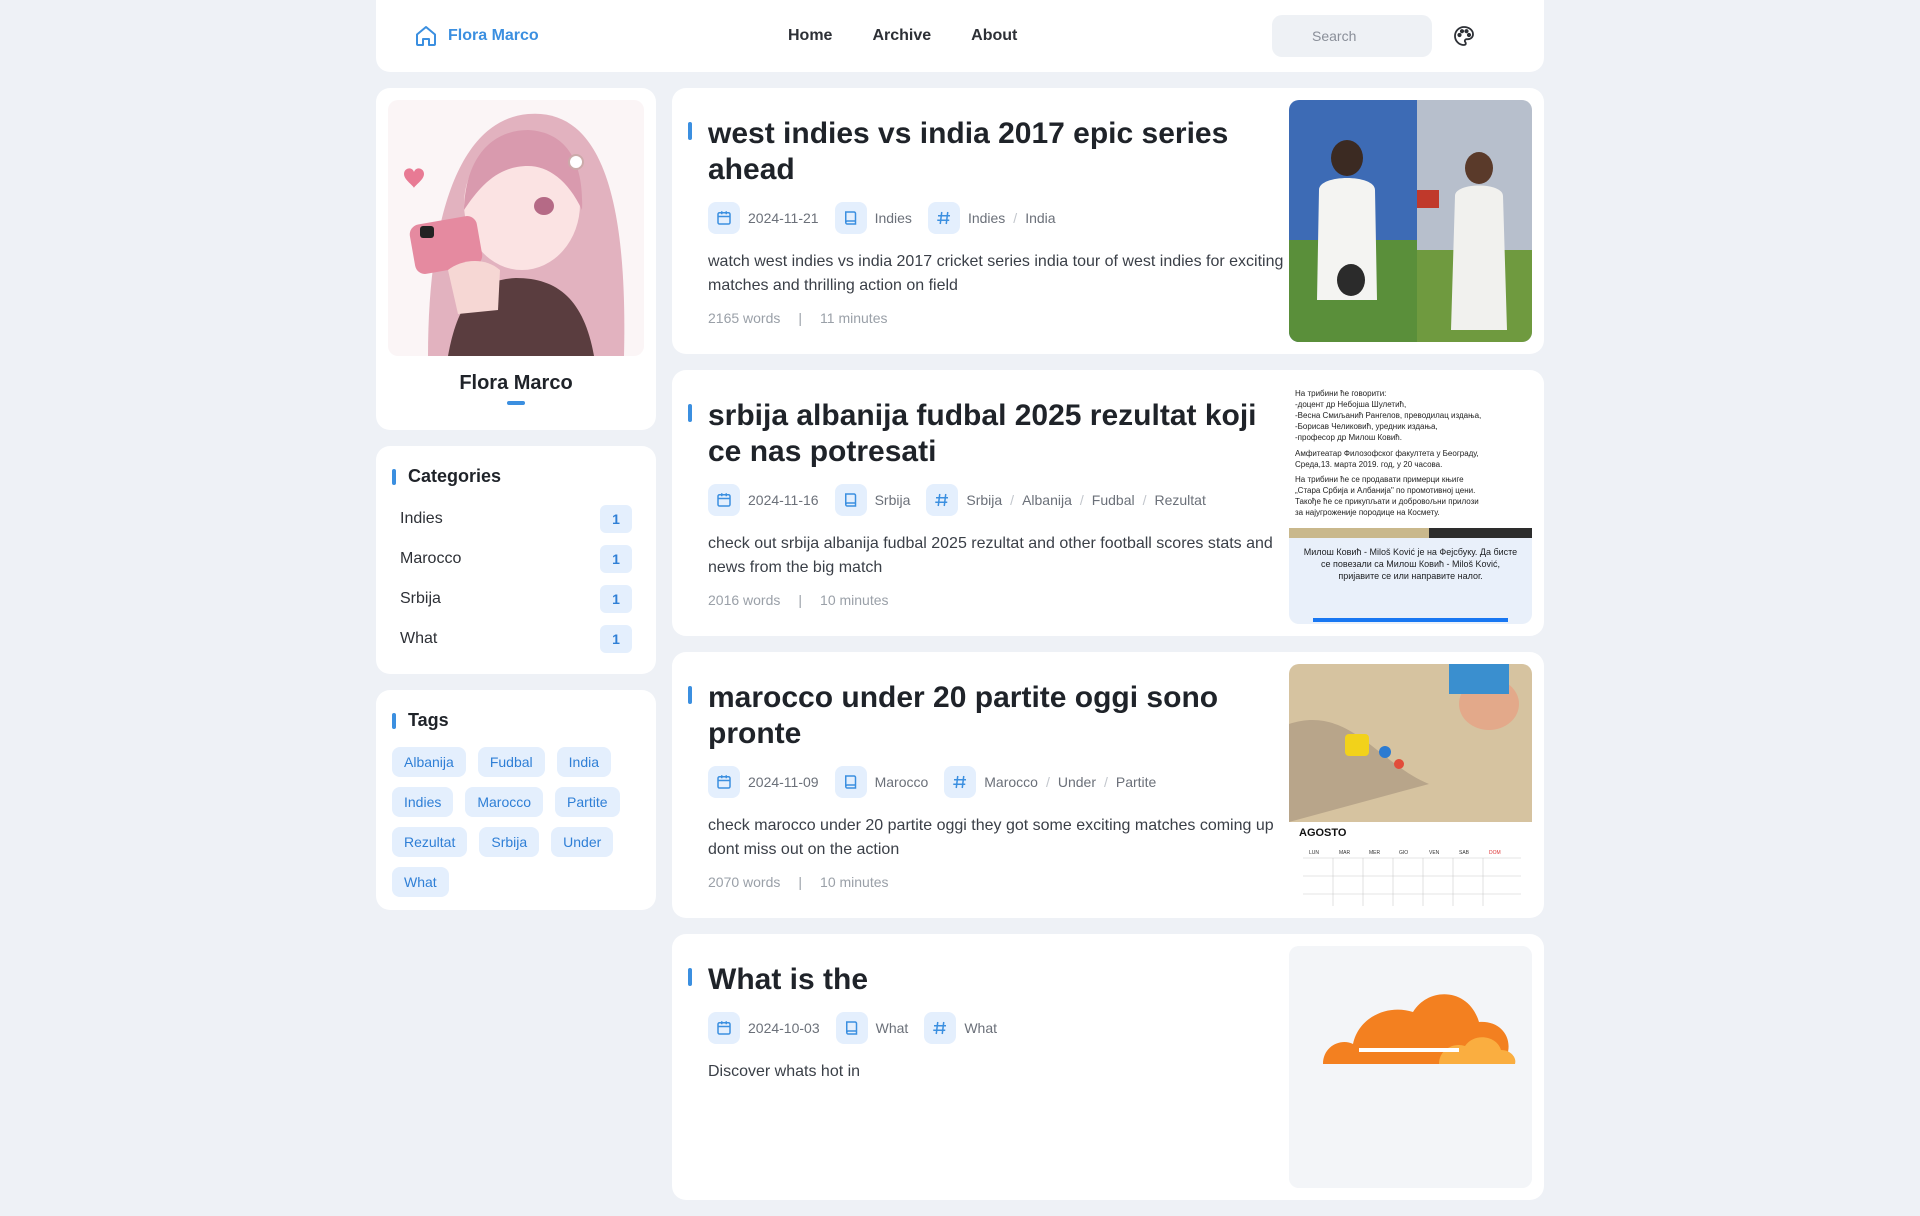 The image size is (1920, 1216). What do you see at coordinates (516, 228) in the screenshot?
I see `avatar` at bounding box center [516, 228].